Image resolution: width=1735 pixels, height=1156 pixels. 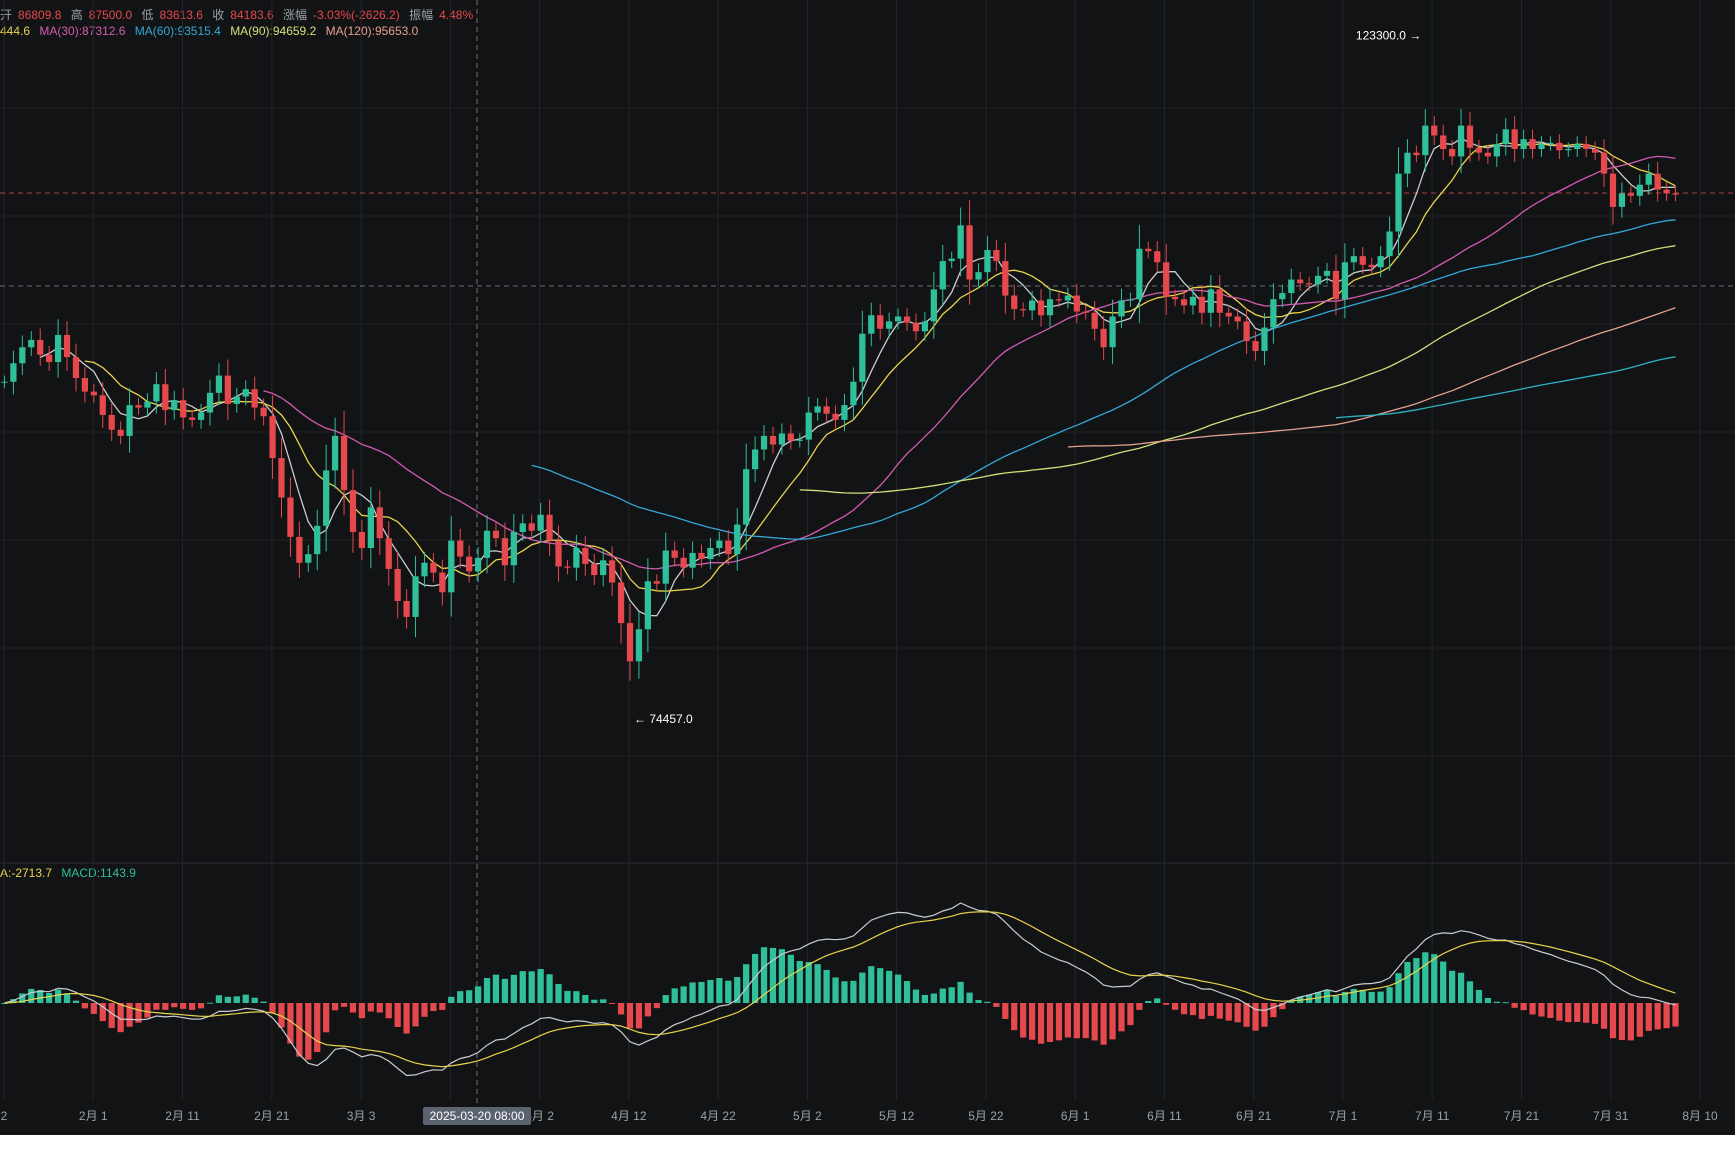 I want to click on x-tick-label: 2月 21, so click(x=272, y=1116).